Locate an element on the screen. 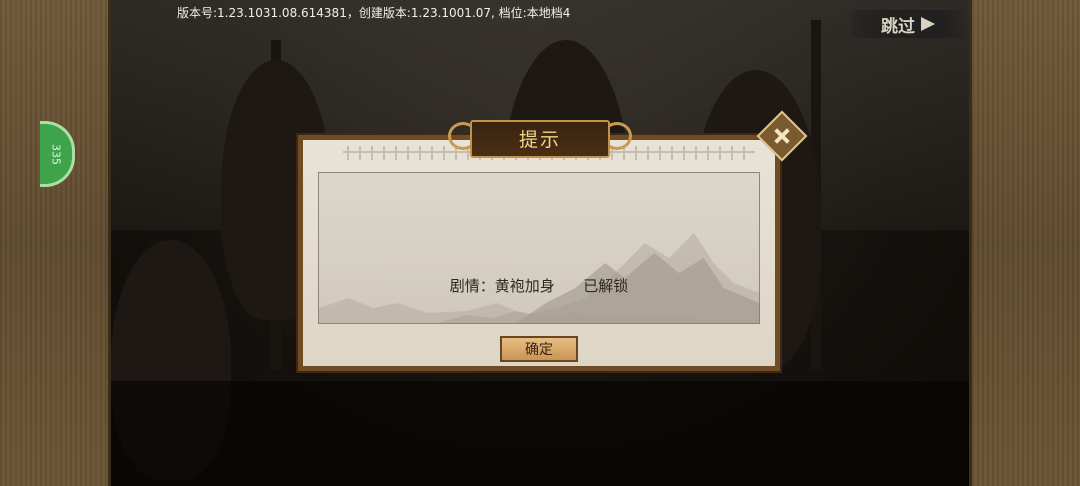 The width and height of the screenshot is (1080, 486). dialog-content-frame: 剧情：黄袍加身 已解锁 is located at coordinates (539, 248).